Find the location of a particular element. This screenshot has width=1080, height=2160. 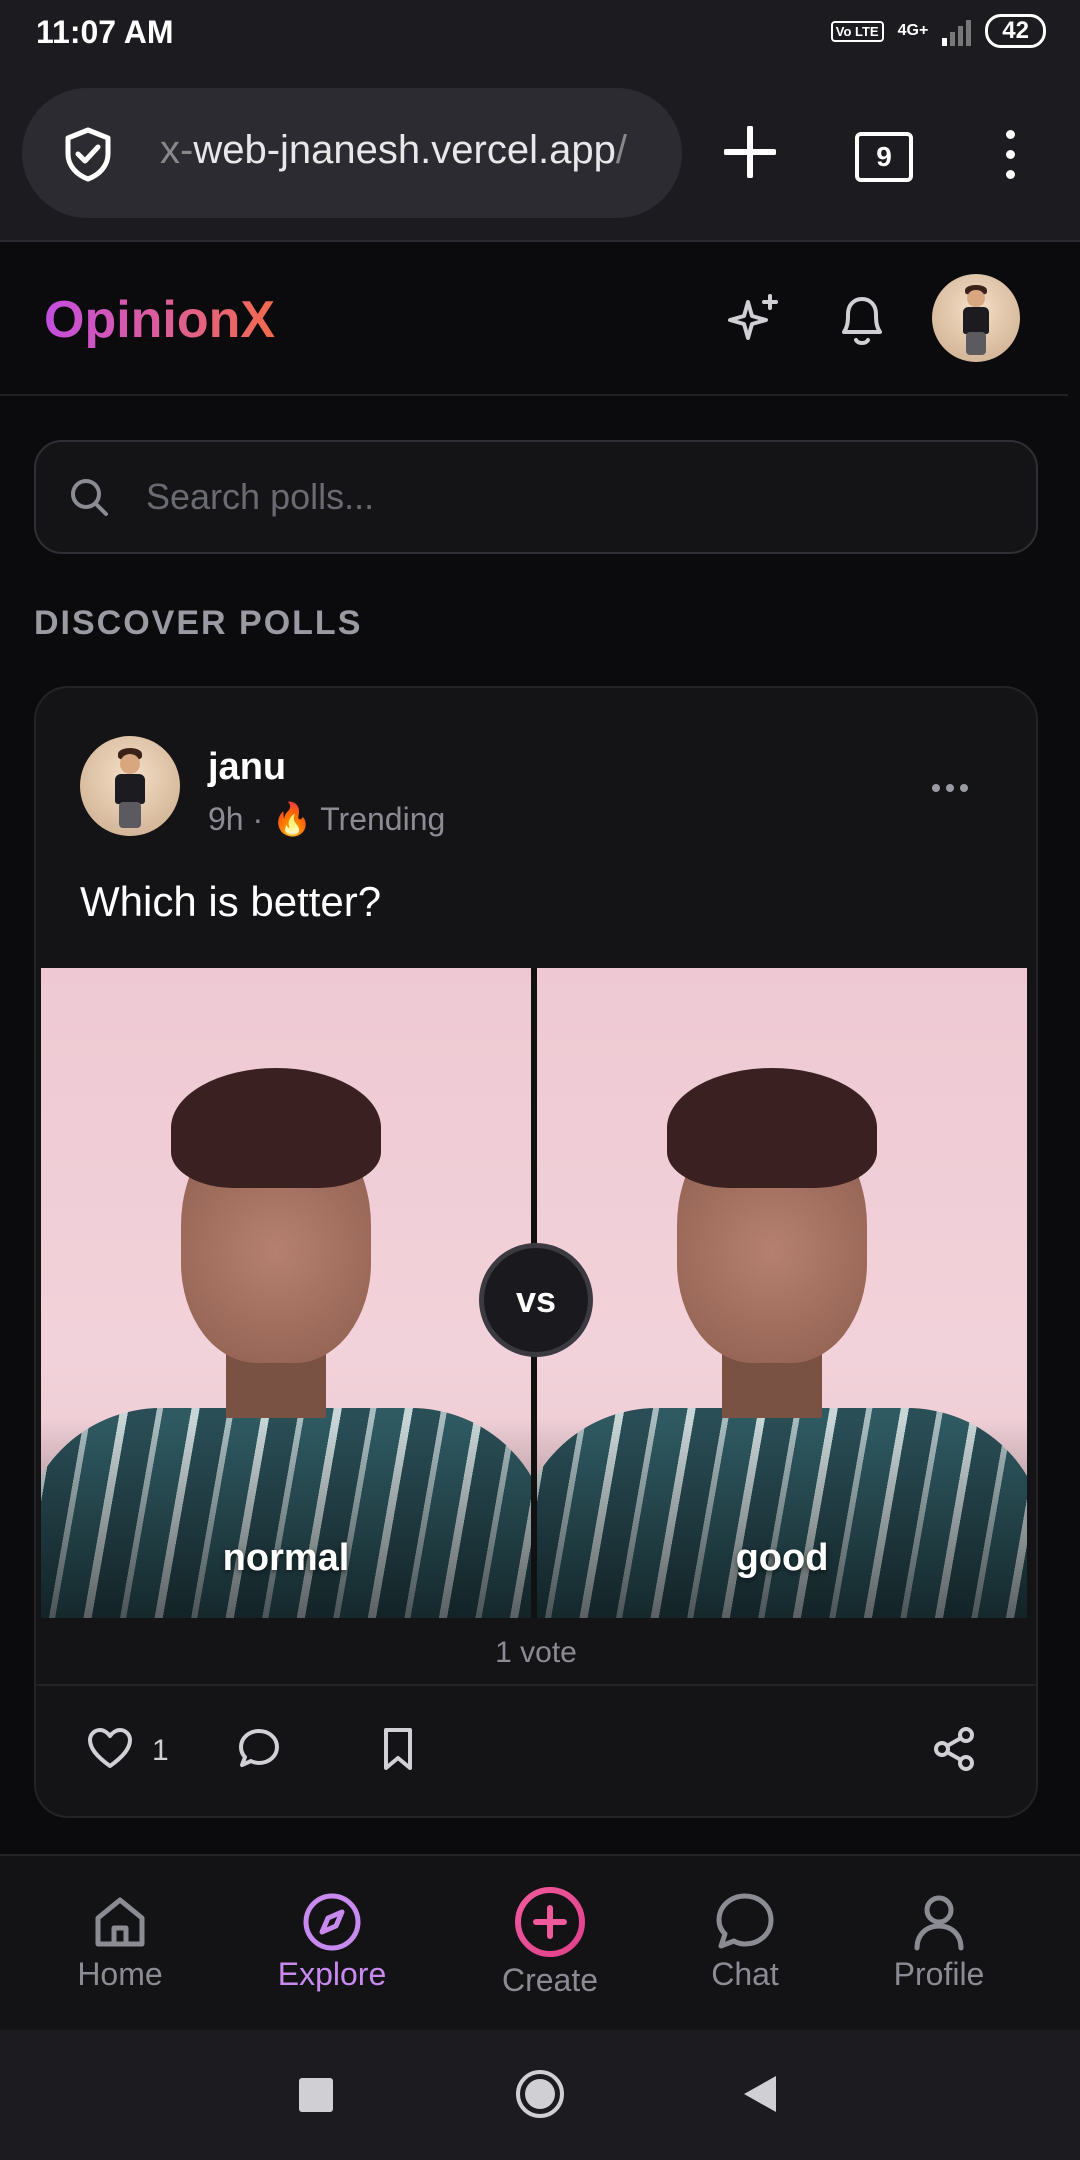

home-icon is located at coordinates (120, 1924).